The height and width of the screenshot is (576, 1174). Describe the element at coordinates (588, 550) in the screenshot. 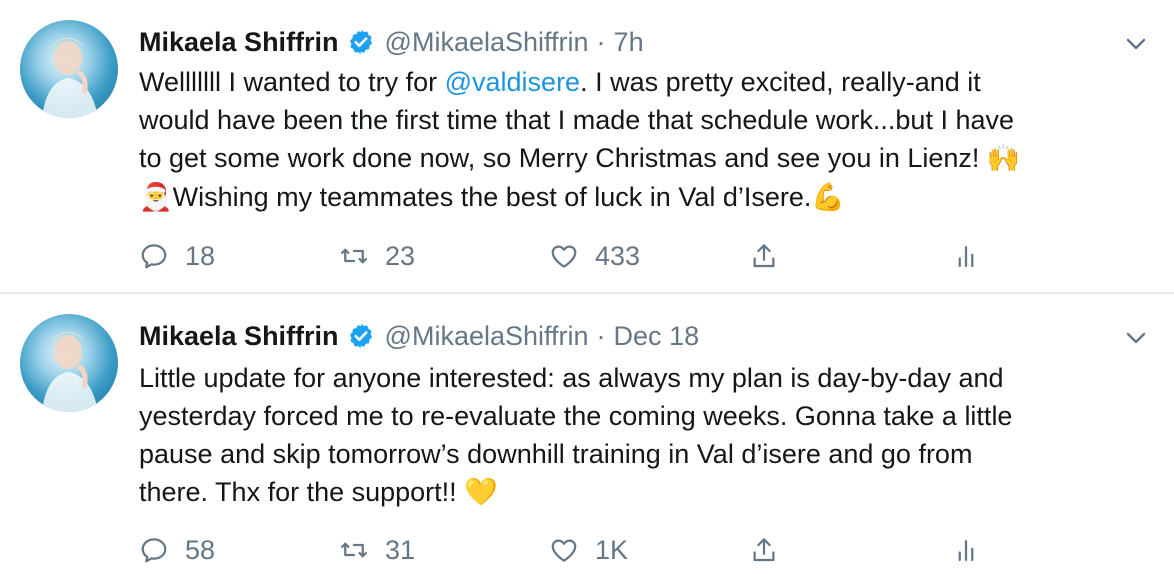

I see `like-button: 1K` at that location.